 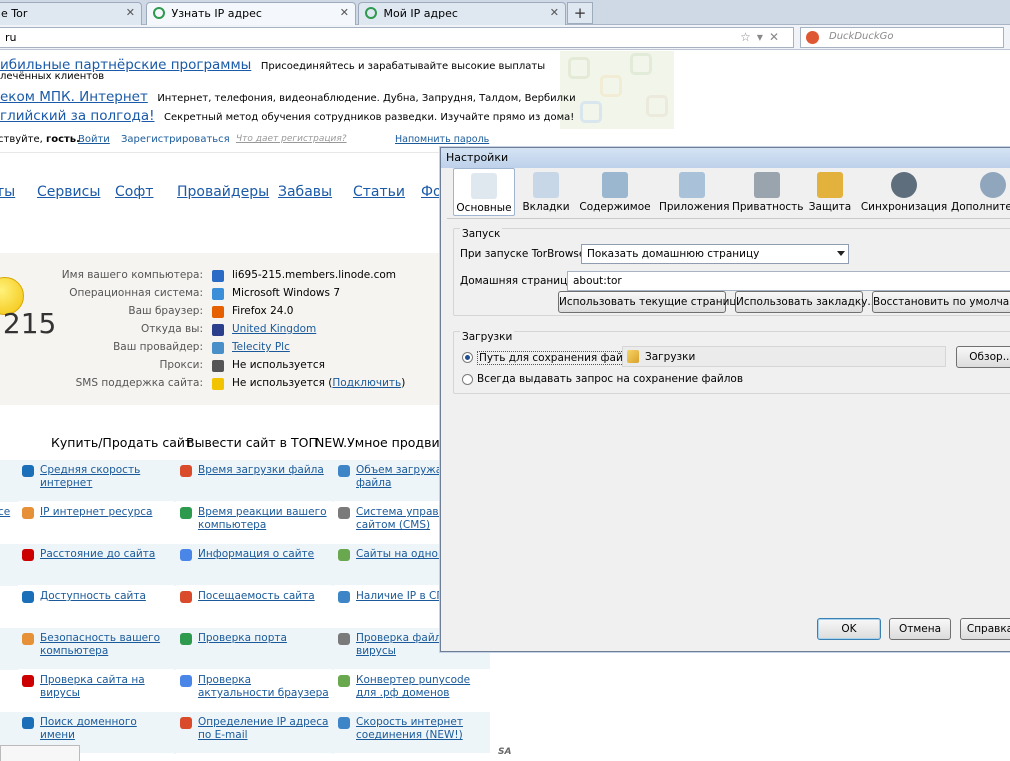 I want to click on service-link: Посещаемость сайта, so click(x=264, y=596).